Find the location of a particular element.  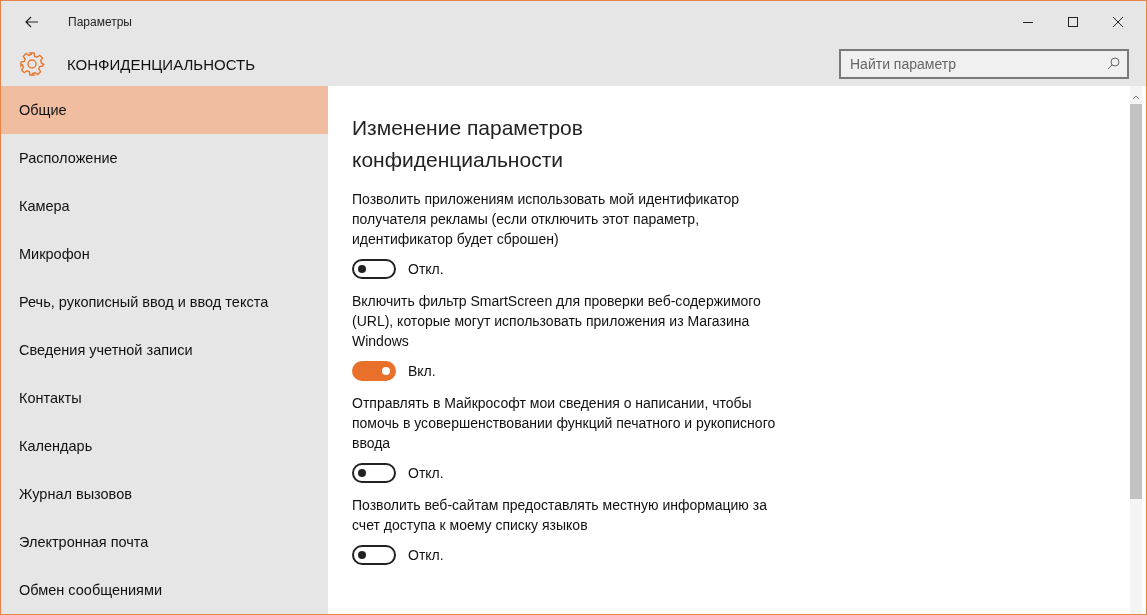

page-title: КОНФИДЕНЦИАЛЬНОСТЬ is located at coordinates (161, 64).